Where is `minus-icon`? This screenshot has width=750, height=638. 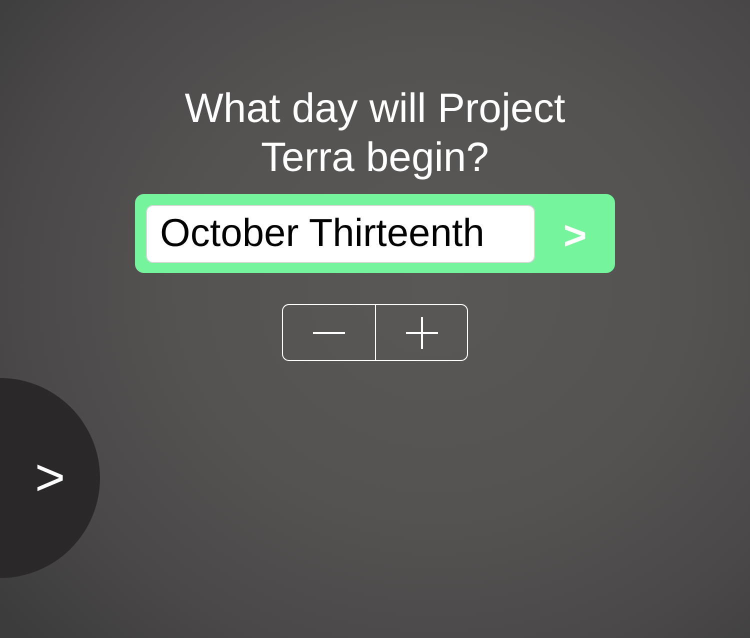
minus-icon is located at coordinates (329, 333).